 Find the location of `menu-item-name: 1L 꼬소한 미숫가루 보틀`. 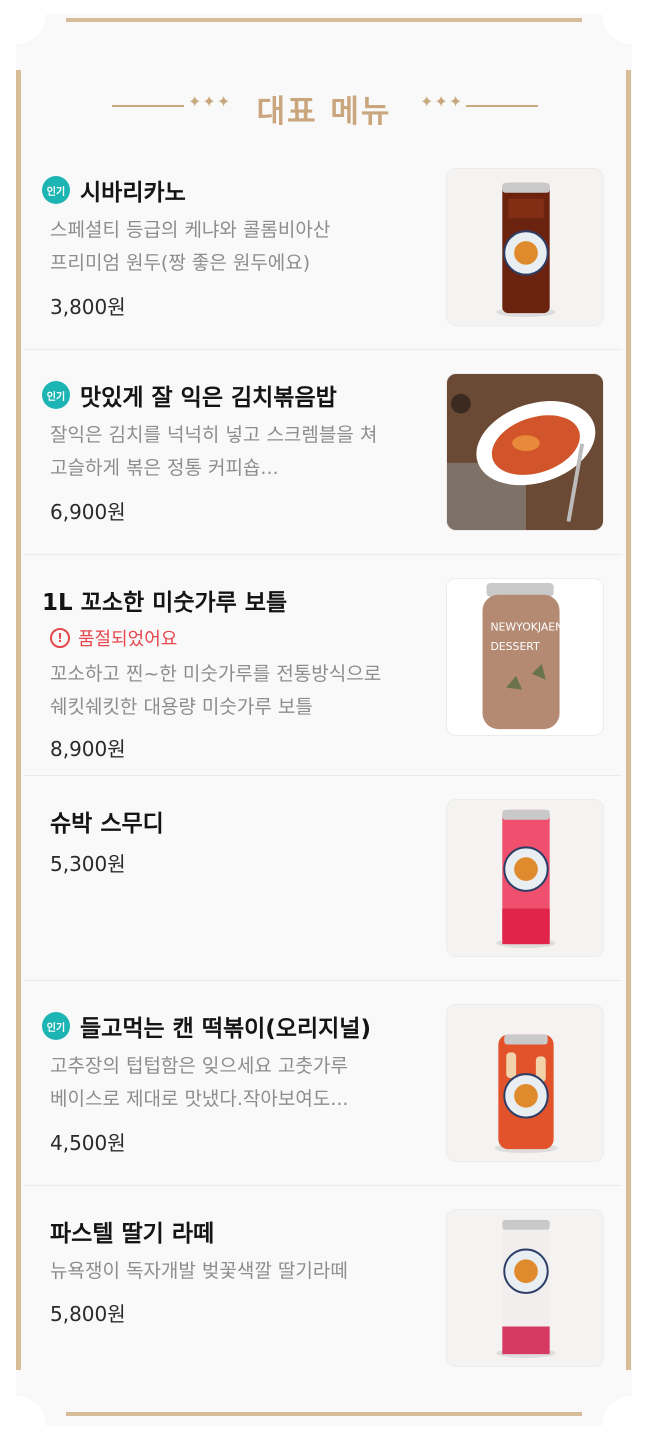

menu-item-name: 1L 꼬소한 미숫가루 보틀 is located at coordinates (165, 603).